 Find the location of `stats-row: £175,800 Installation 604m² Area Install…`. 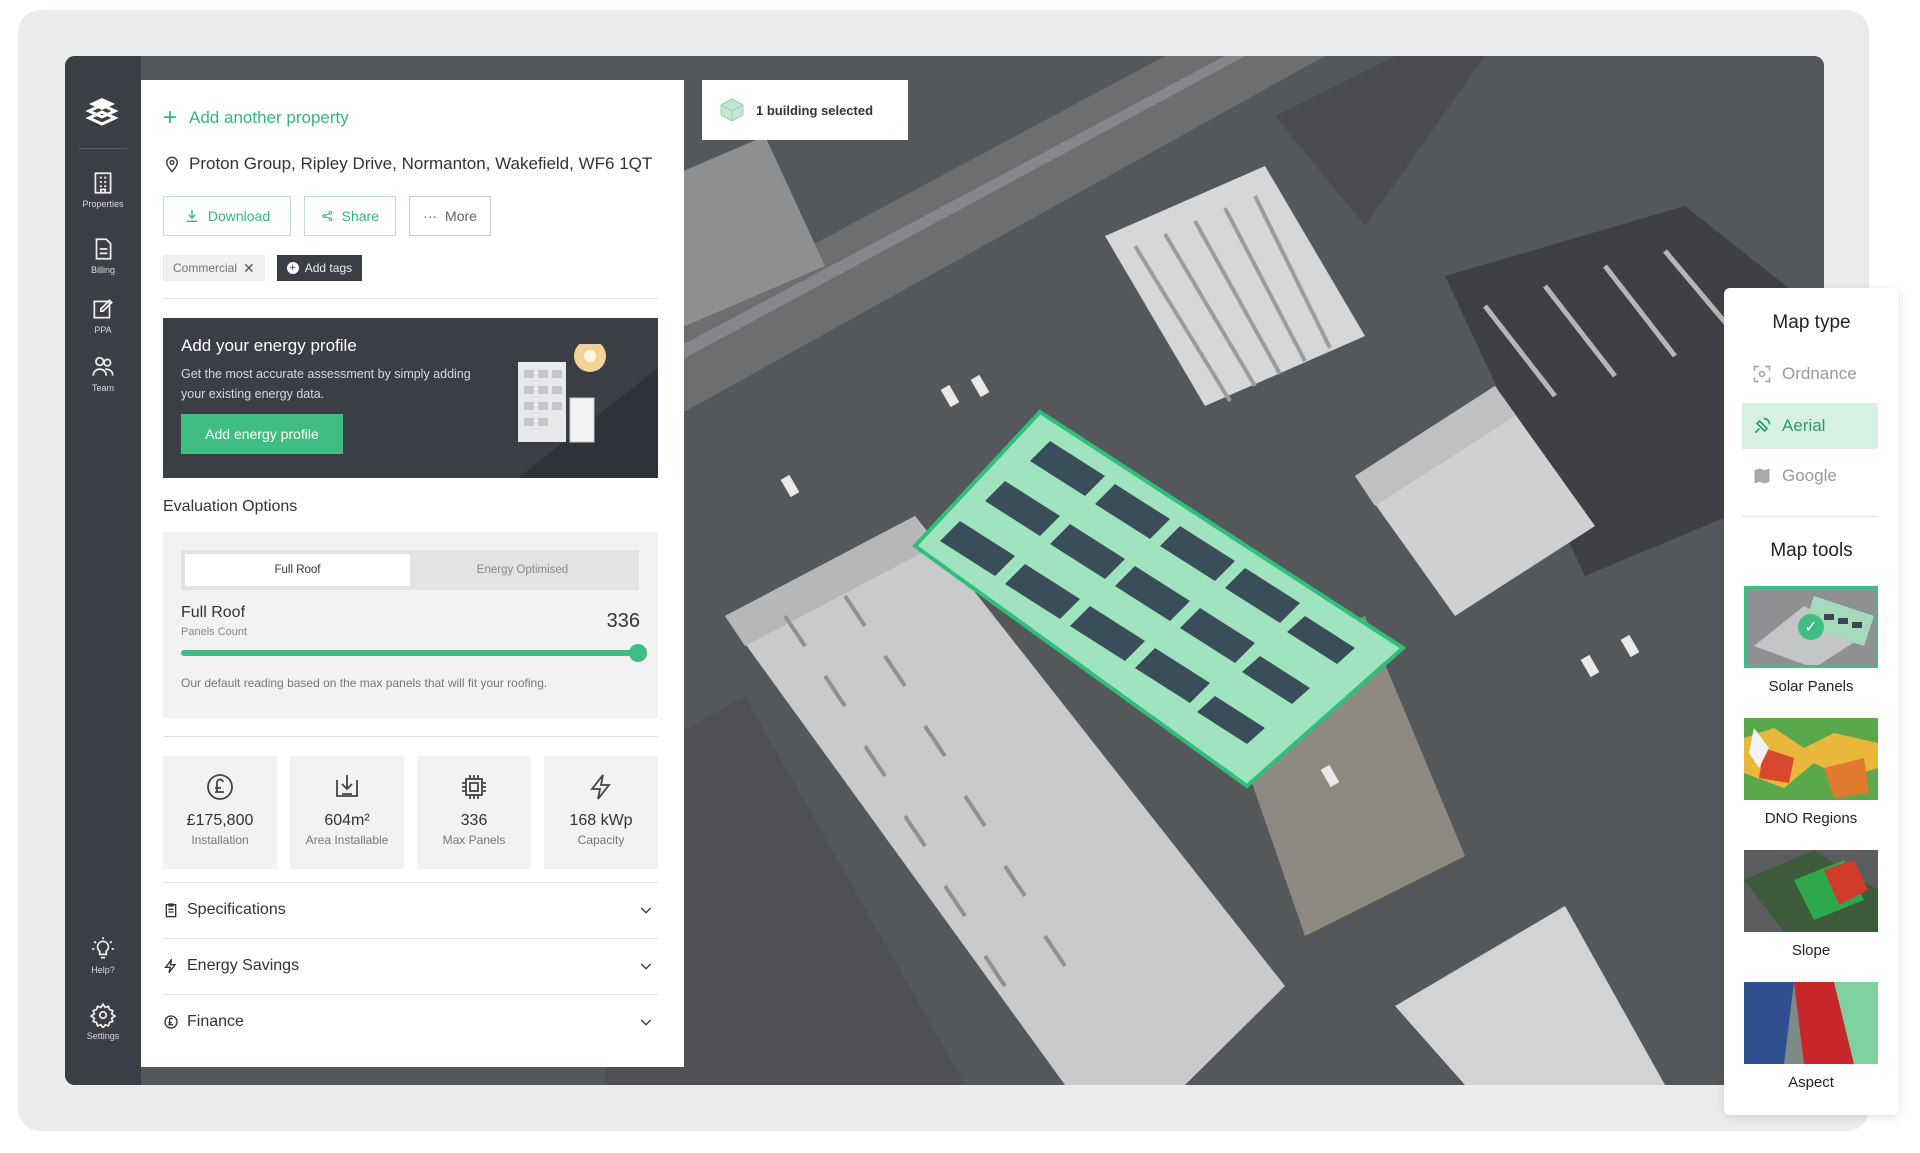

stats-row: £175,800 Installation 604m² Area Install… is located at coordinates (410, 812).